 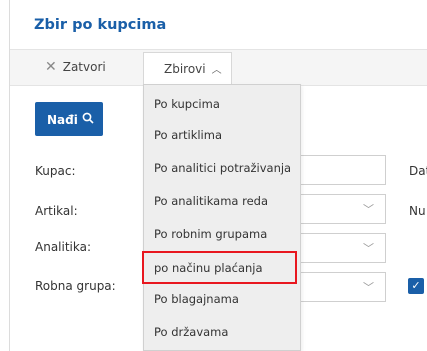 I want to click on menu-item-by-row-analytics: Po analitikama reda, so click(x=211, y=201).